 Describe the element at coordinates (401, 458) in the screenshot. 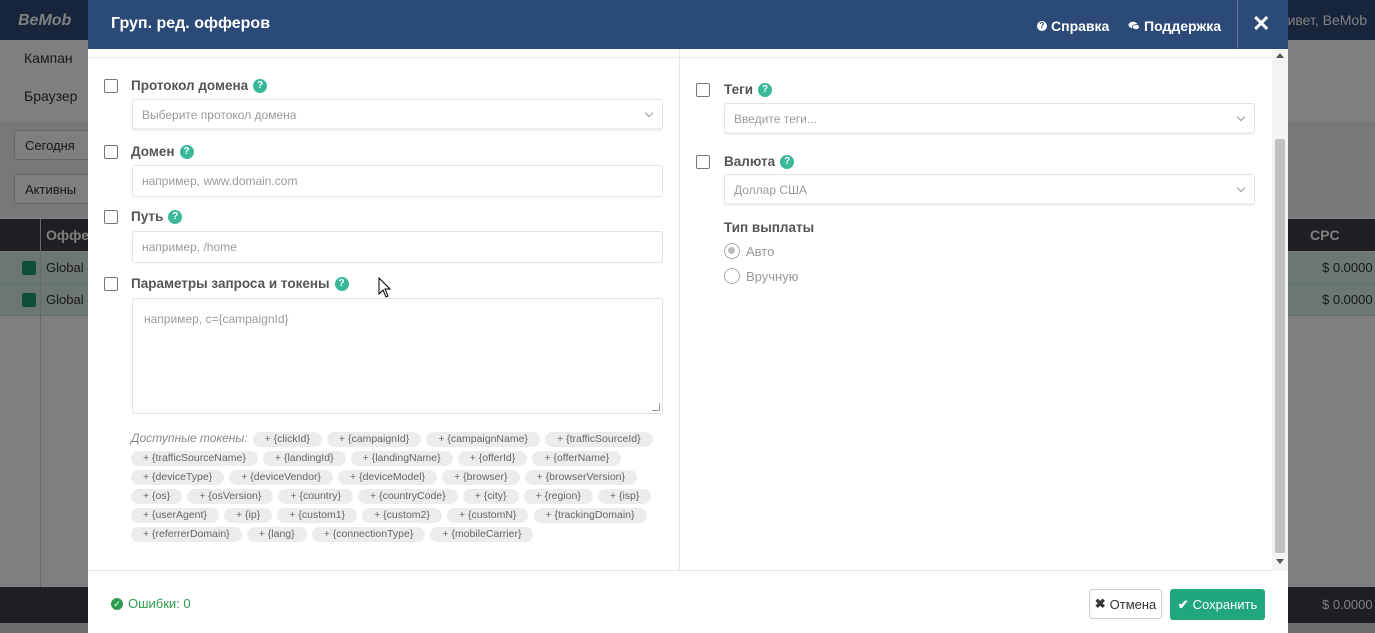

I see `token-chip: + {landingName}` at that location.